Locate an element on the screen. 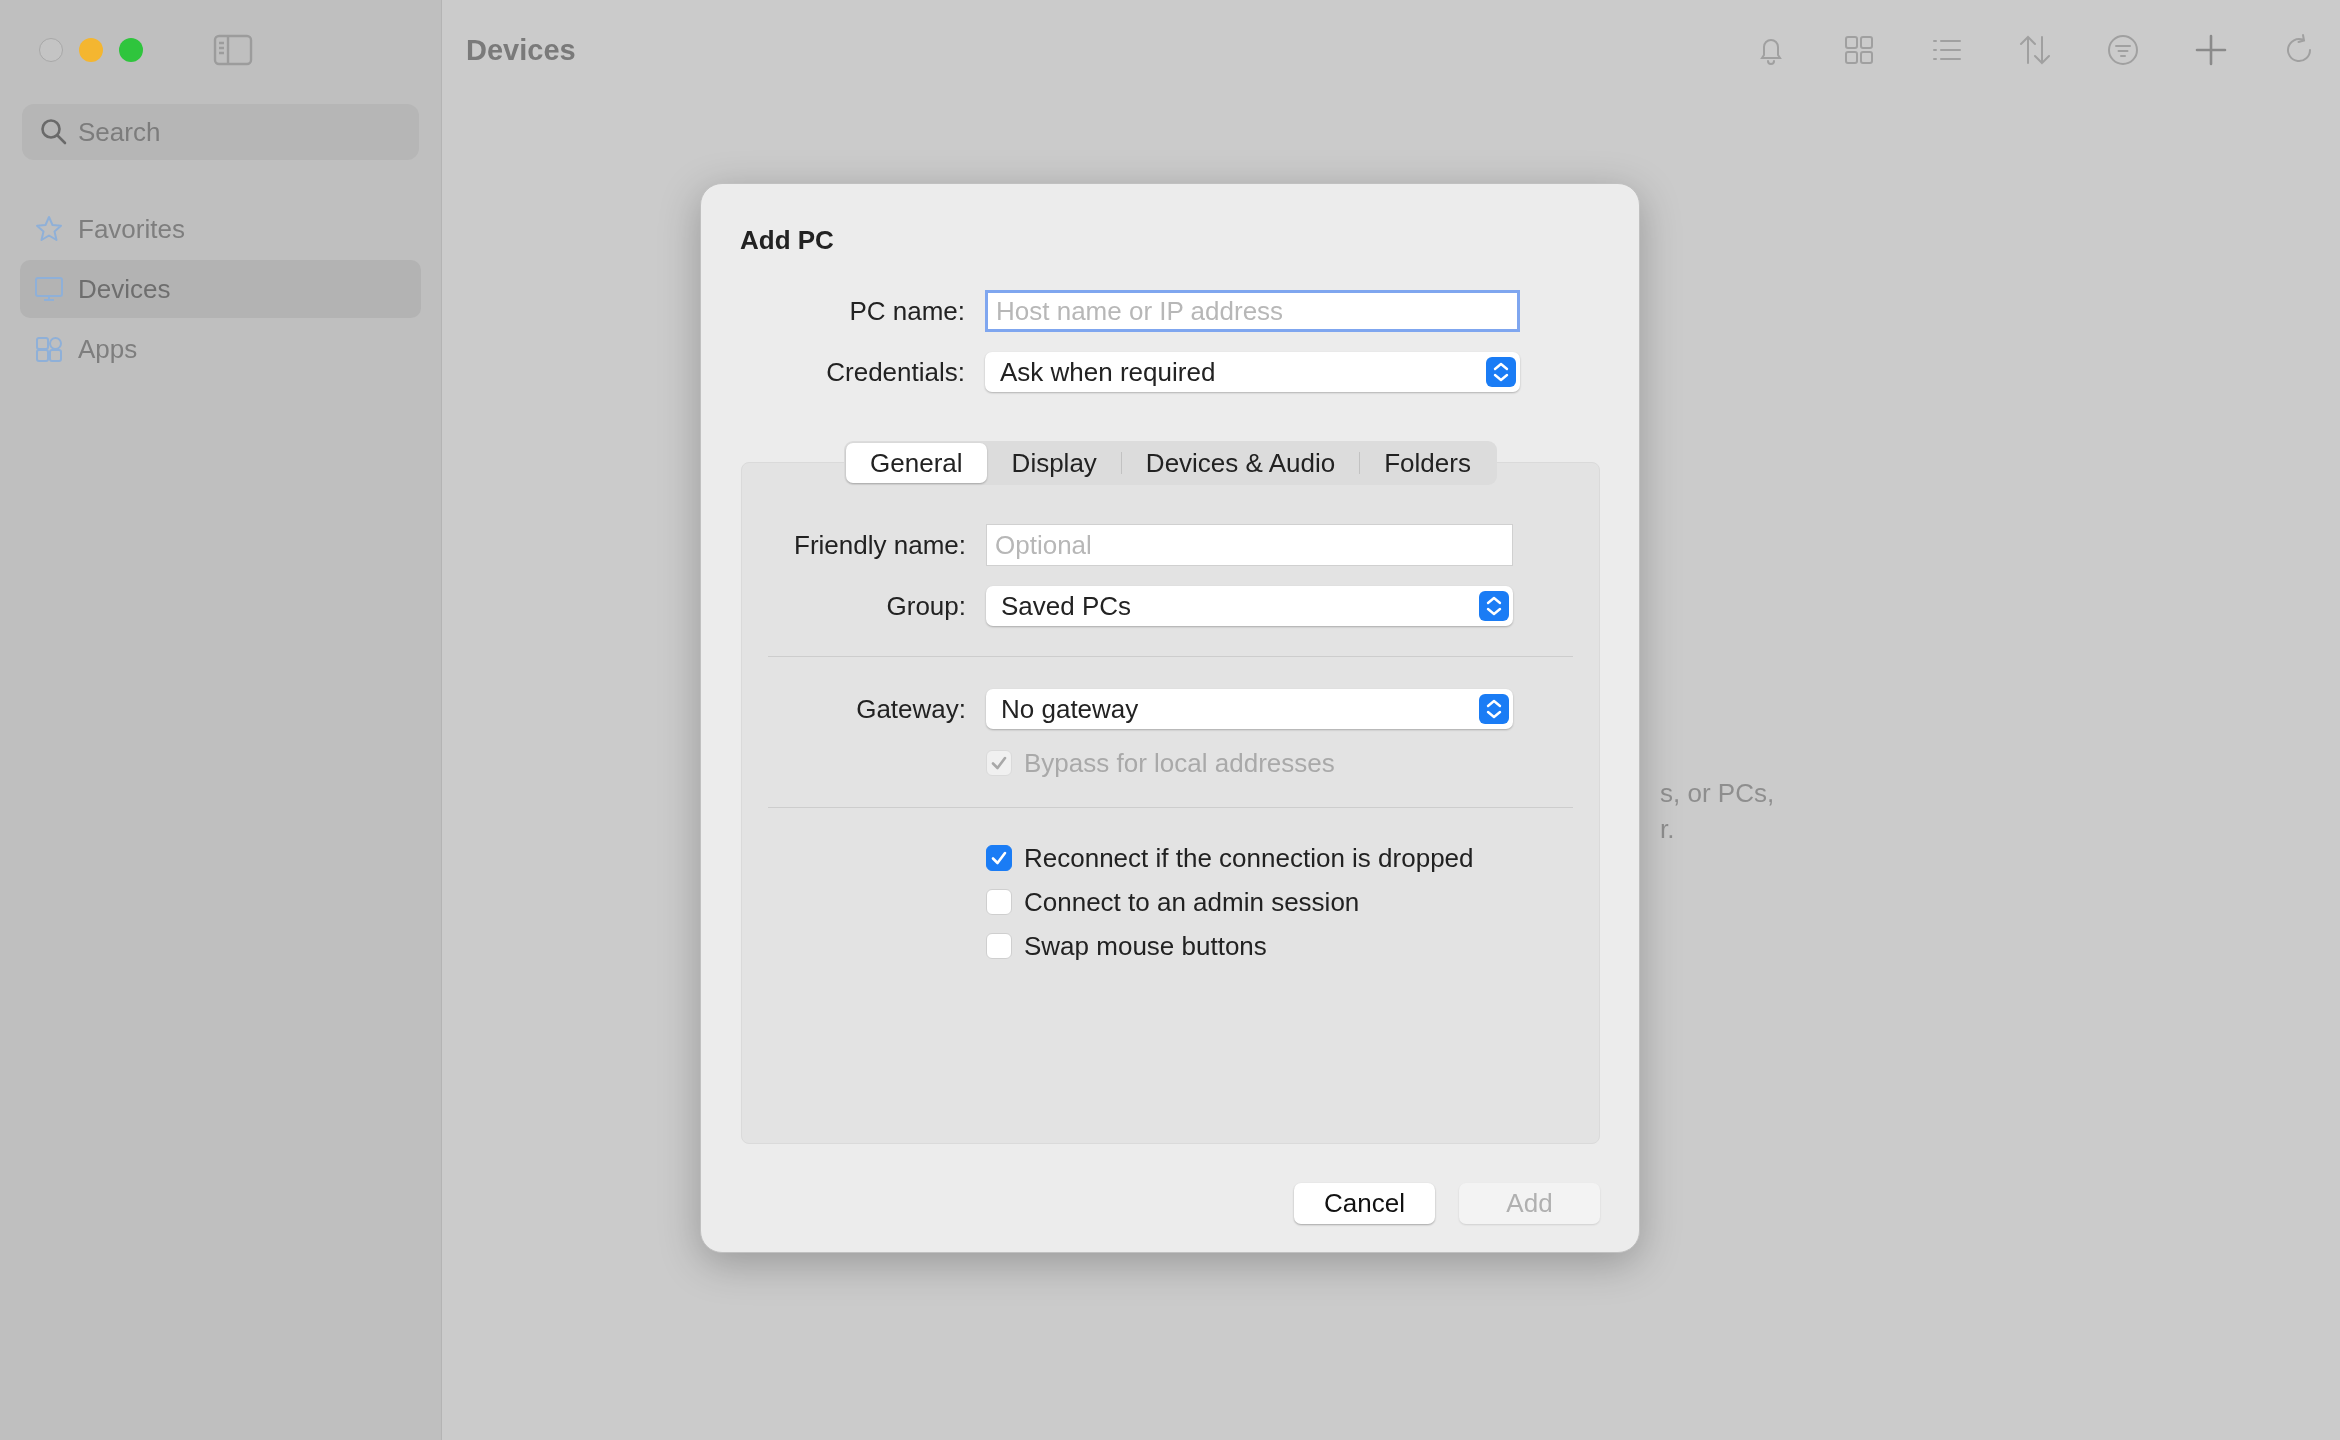 The width and height of the screenshot is (2340, 1440). zoom-button is located at coordinates (131, 50).